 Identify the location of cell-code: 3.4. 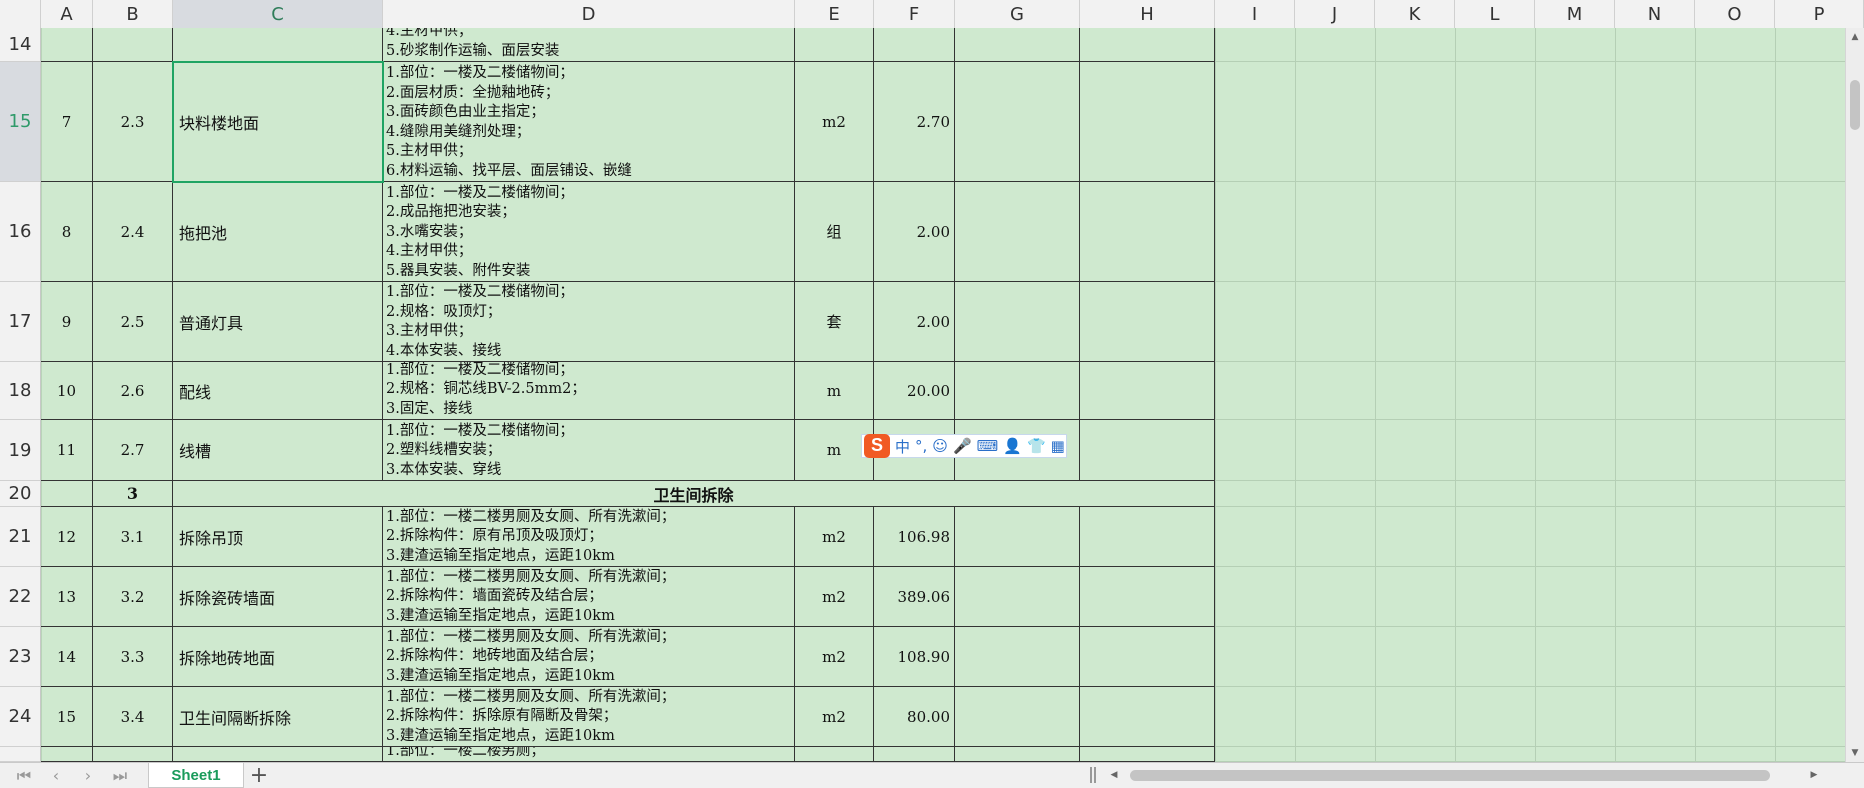
(133, 717).